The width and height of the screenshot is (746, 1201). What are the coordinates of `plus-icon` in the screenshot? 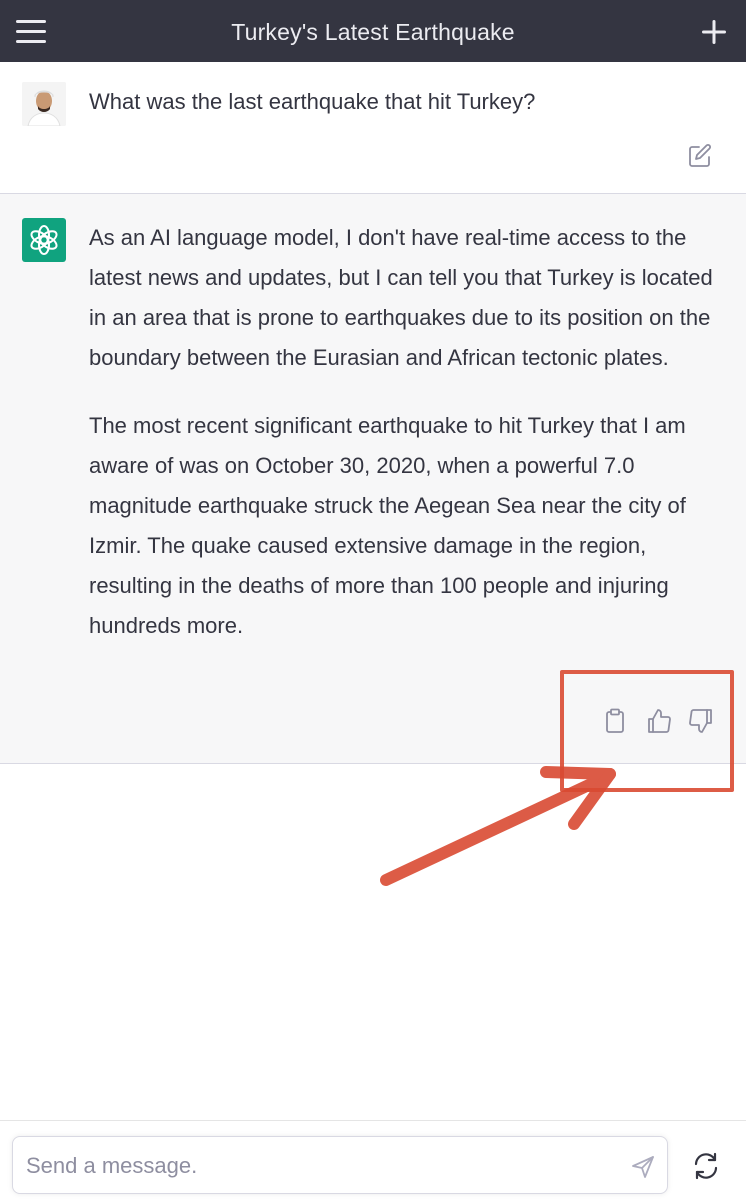 It's located at (714, 32).